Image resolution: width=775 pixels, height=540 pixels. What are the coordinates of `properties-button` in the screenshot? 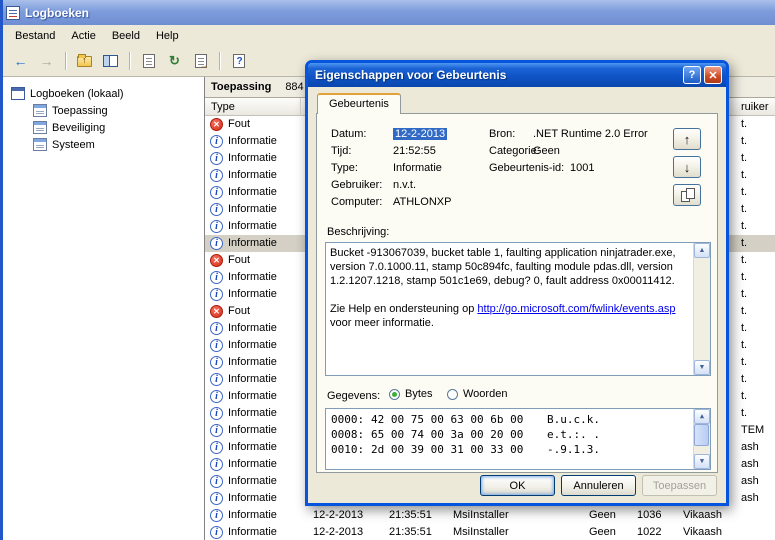 It's located at (148, 61).